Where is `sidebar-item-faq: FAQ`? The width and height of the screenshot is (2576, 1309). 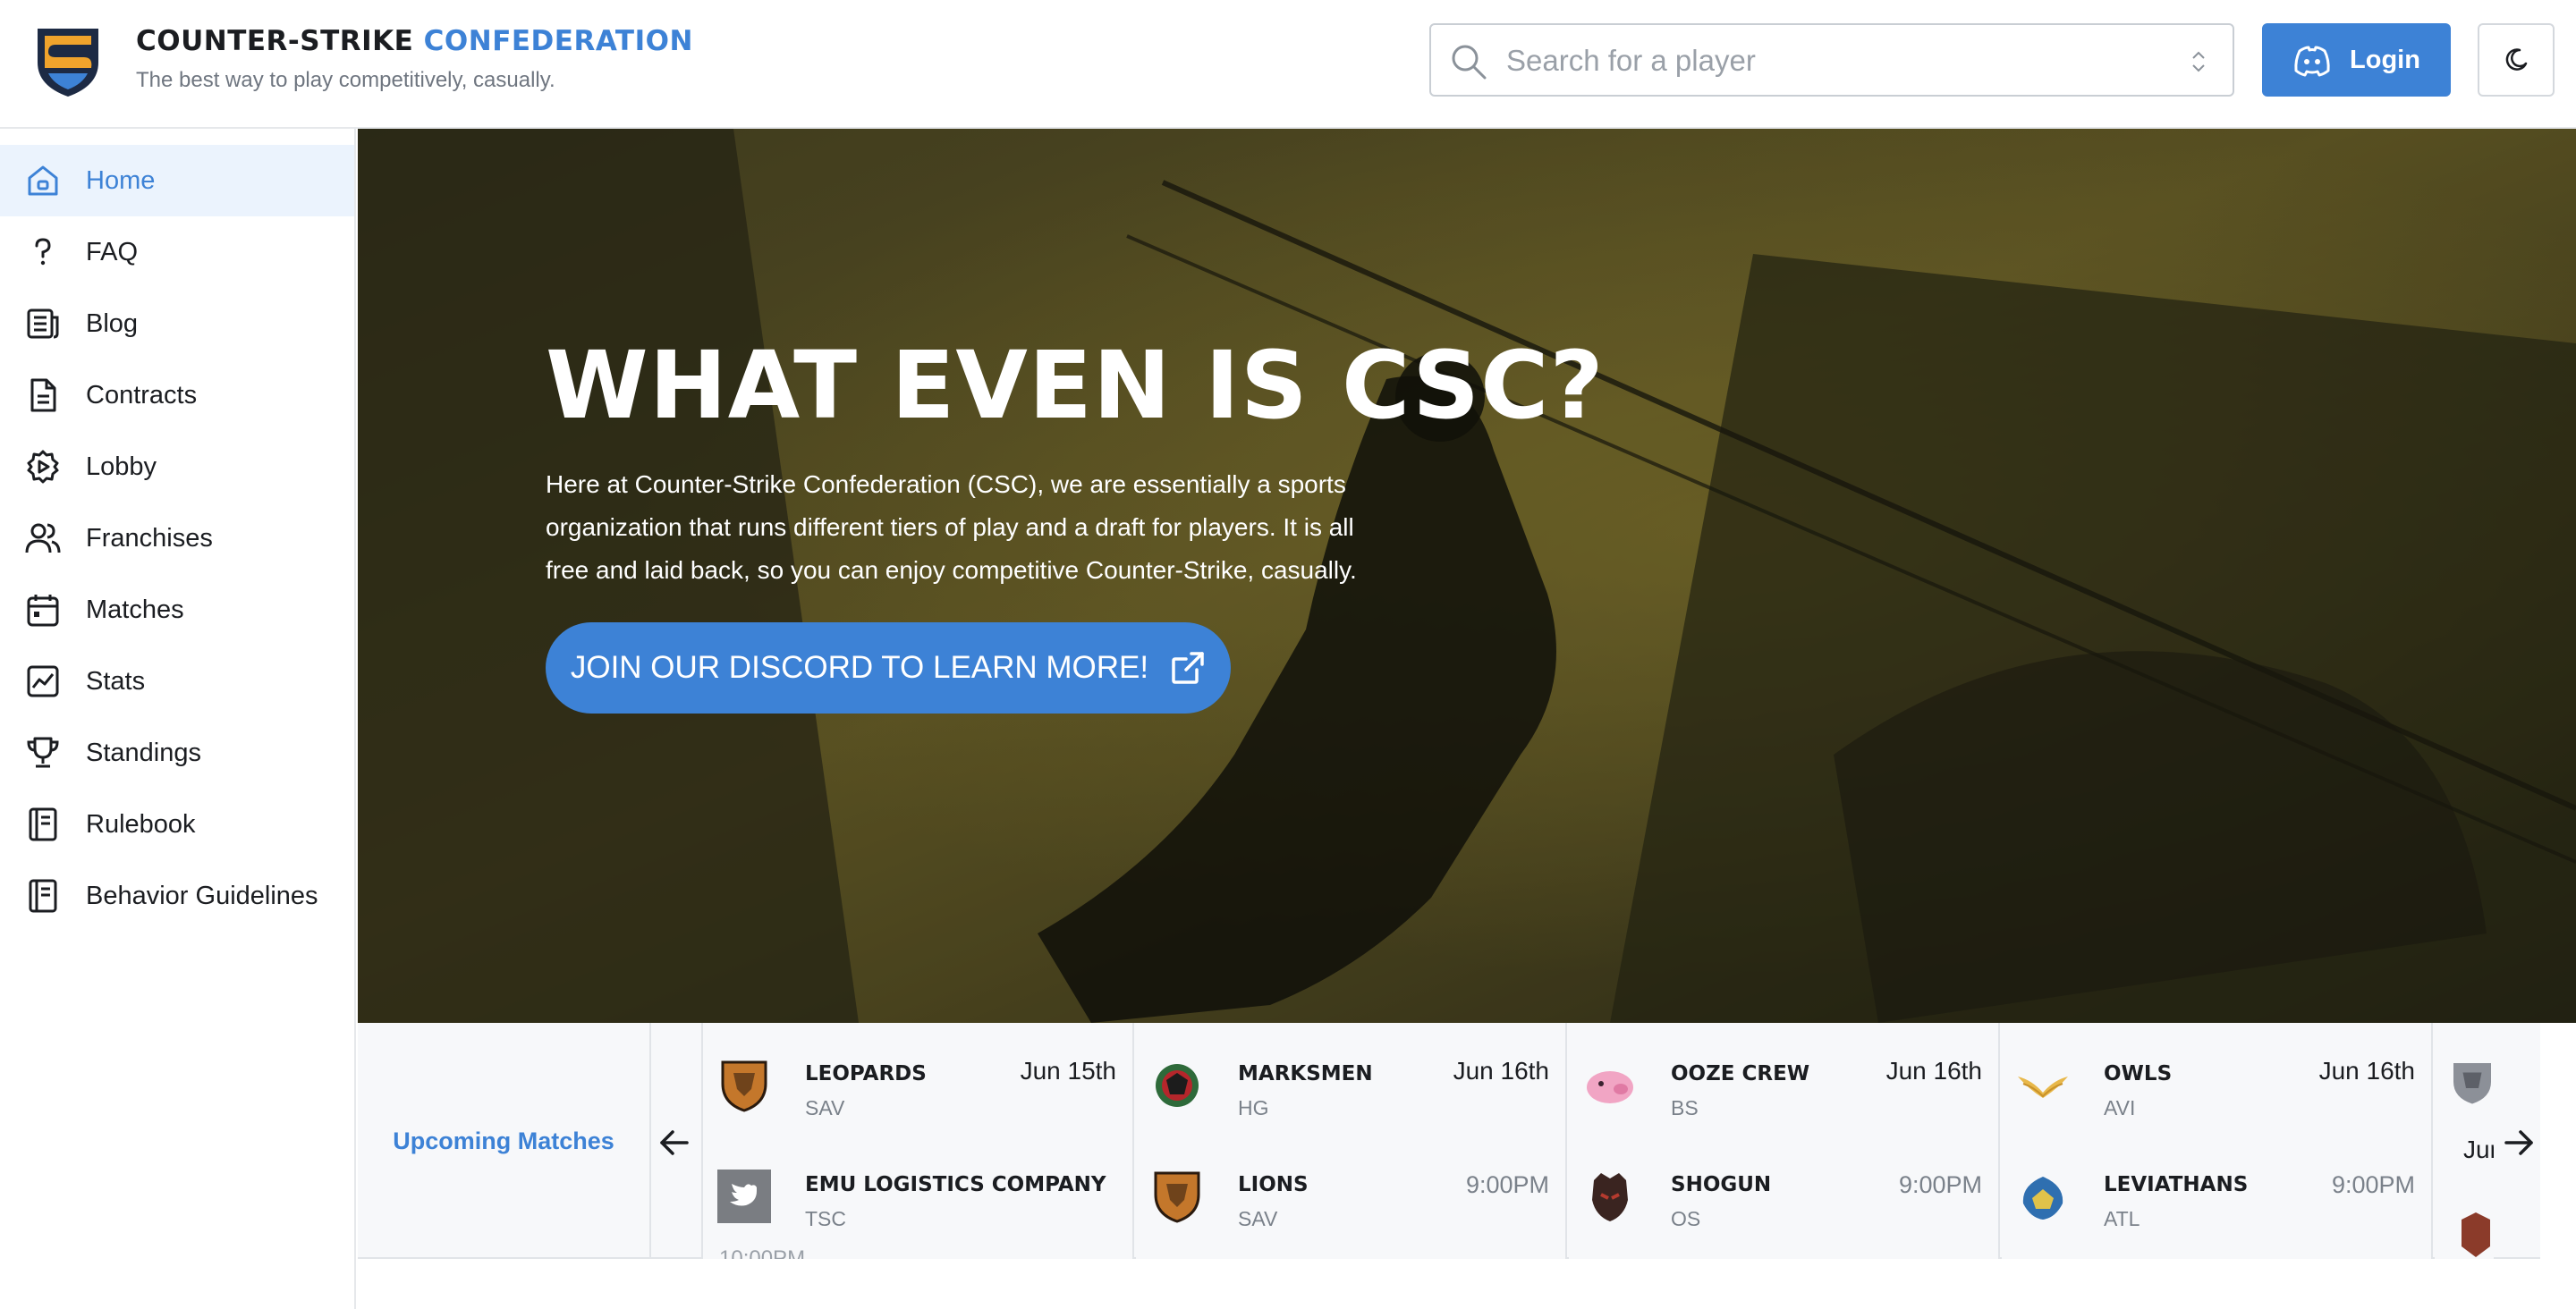 sidebar-item-faq: FAQ is located at coordinates (177, 252).